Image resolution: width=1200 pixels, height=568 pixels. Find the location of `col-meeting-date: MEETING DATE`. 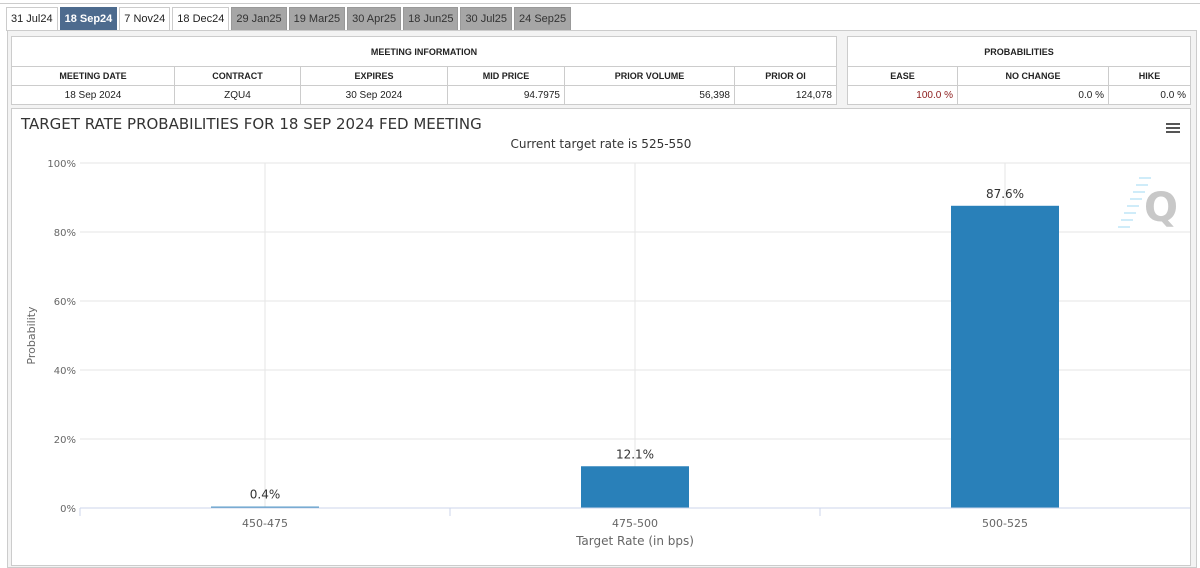

col-meeting-date: MEETING DATE is located at coordinates (93, 76).